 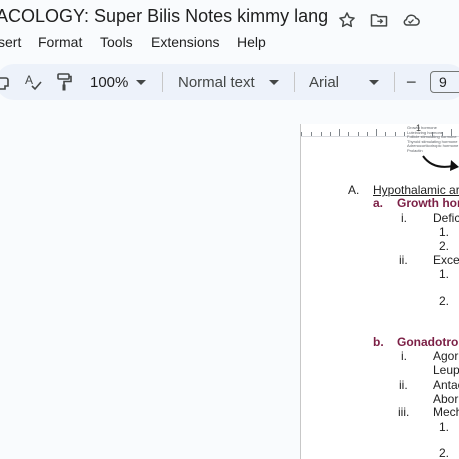 What do you see at coordinates (446, 260) in the screenshot?
I see `outline-text: Exce` at bounding box center [446, 260].